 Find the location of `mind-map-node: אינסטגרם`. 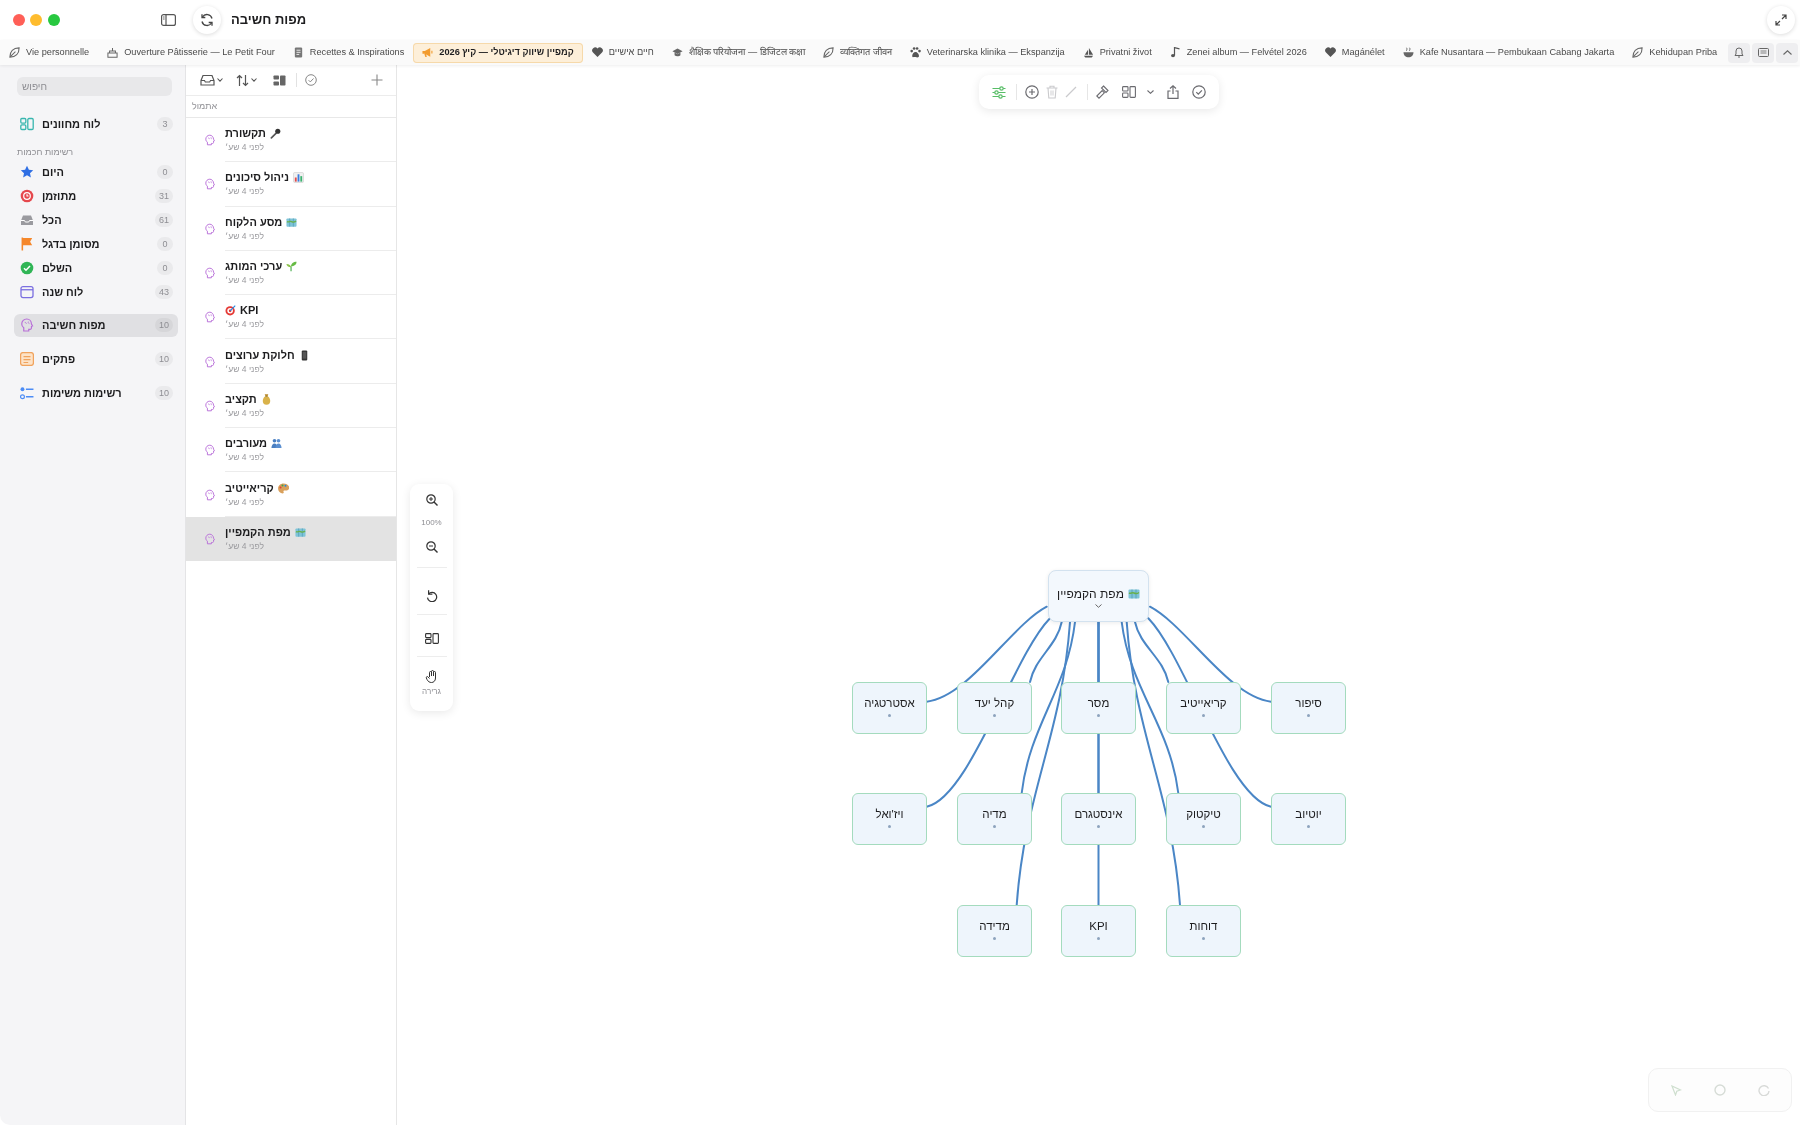

mind-map-node: אינסטגרם is located at coordinates (1098, 819).